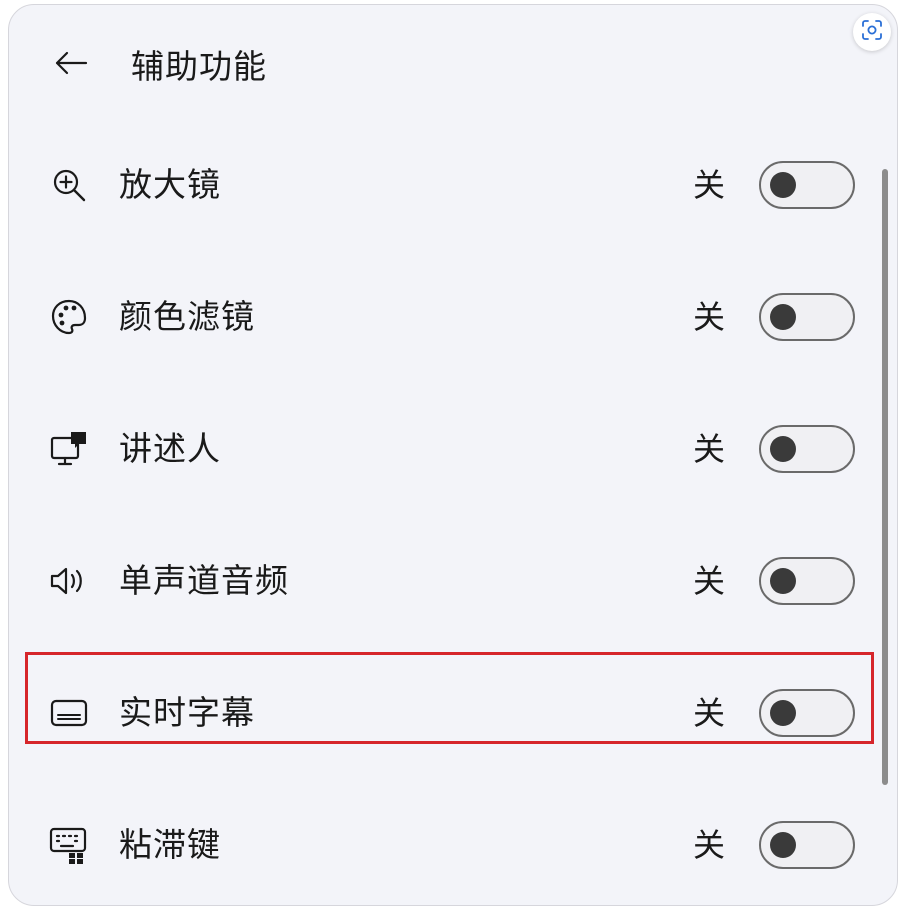 This screenshot has width=900, height=906. What do you see at coordinates (170, 448) in the screenshot?
I see `setting-label: 讲述人` at bounding box center [170, 448].